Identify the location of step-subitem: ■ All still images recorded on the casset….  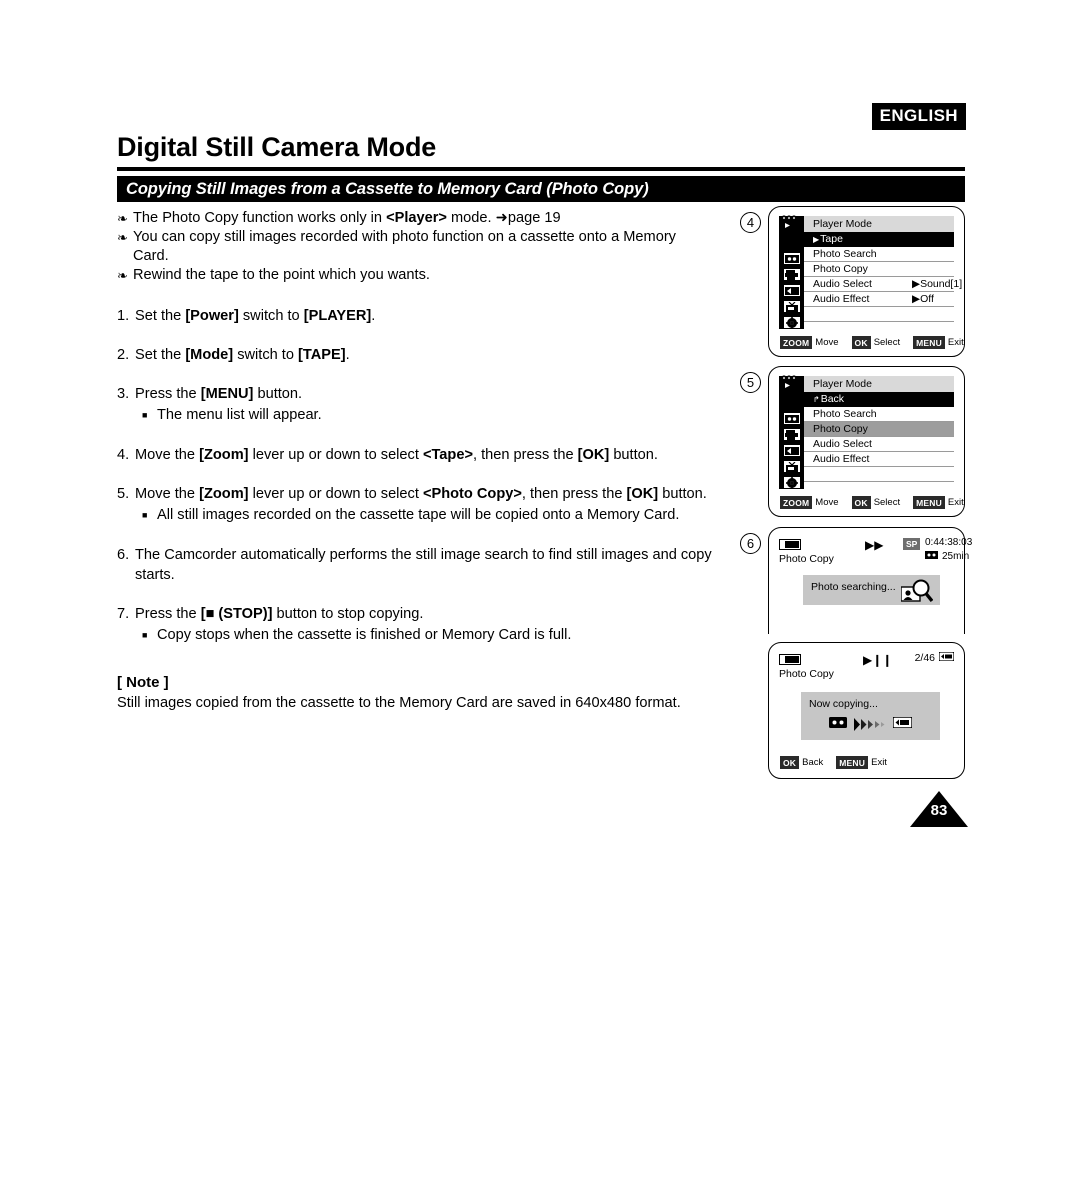
(436, 515).